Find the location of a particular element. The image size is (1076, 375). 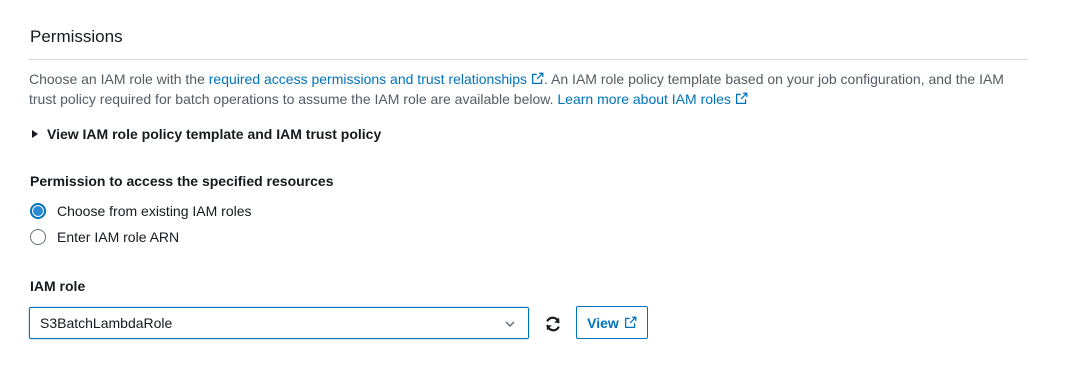

radio-enter-arn-label: Enter IAM role ARN is located at coordinates (118, 237).